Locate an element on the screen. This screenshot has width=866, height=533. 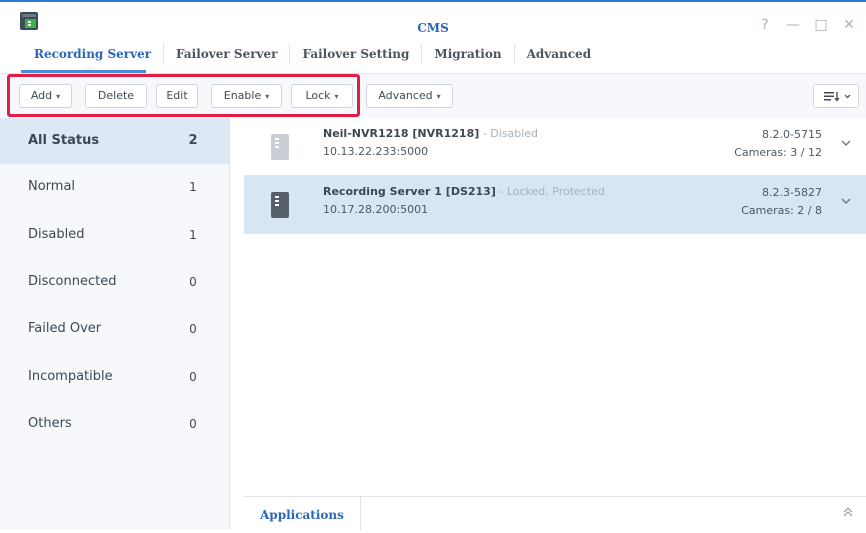
tab-recording-server: Recording Server is located at coordinates (91, 54).